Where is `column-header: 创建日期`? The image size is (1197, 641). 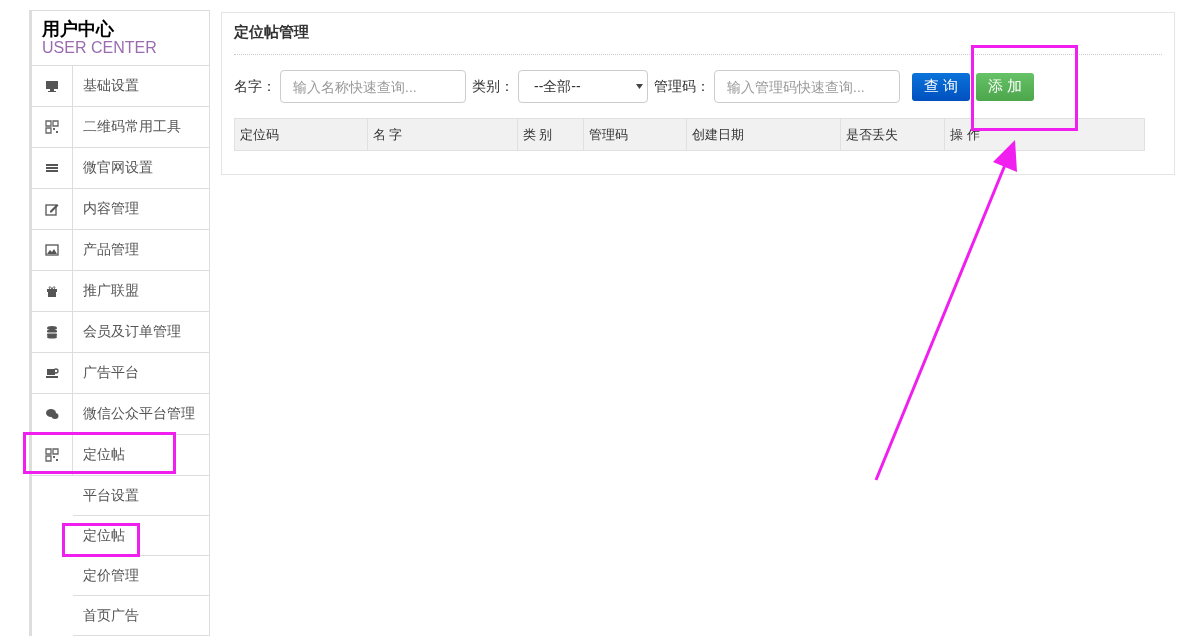 column-header: 创建日期 is located at coordinates (763, 134).